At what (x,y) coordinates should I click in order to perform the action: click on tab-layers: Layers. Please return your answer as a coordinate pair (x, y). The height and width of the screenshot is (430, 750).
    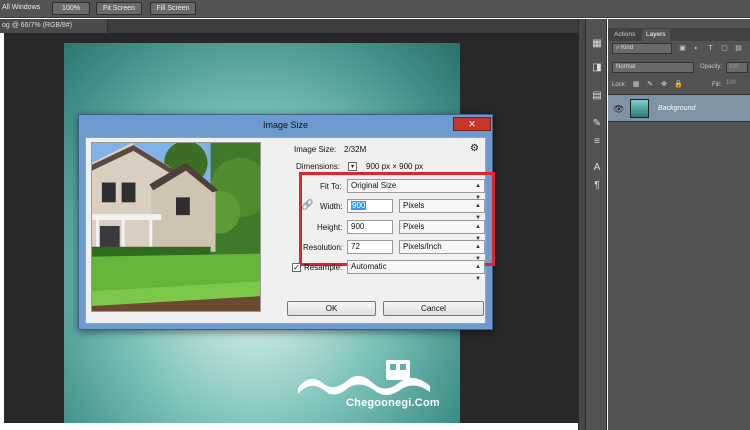
    Looking at the image, I should click on (656, 35).